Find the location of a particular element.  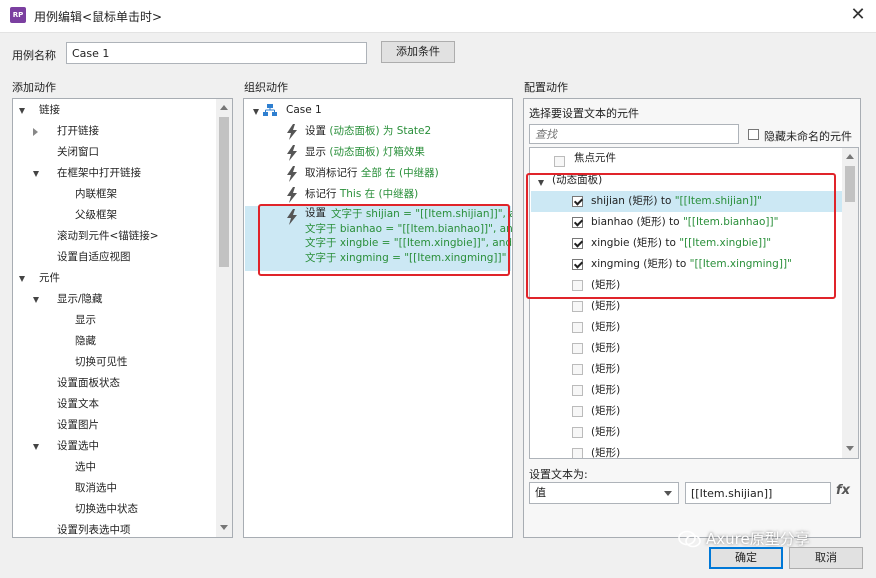

add-actions-scroll-thumb is located at coordinates (224, 192).